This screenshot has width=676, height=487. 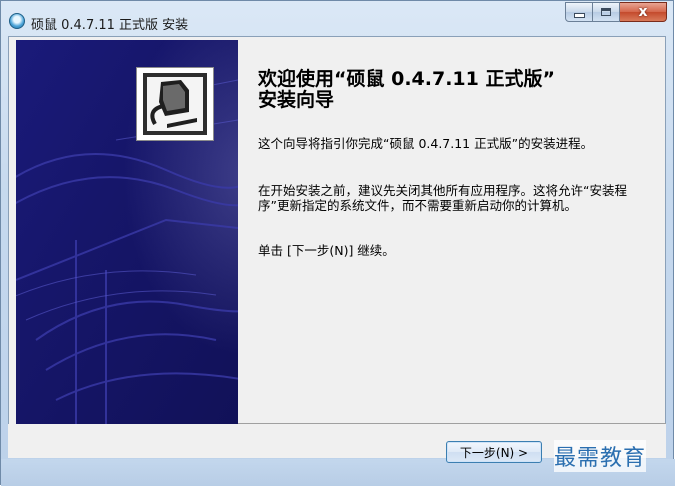 What do you see at coordinates (579, 12) in the screenshot?
I see `minimize-button` at bounding box center [579, 12].